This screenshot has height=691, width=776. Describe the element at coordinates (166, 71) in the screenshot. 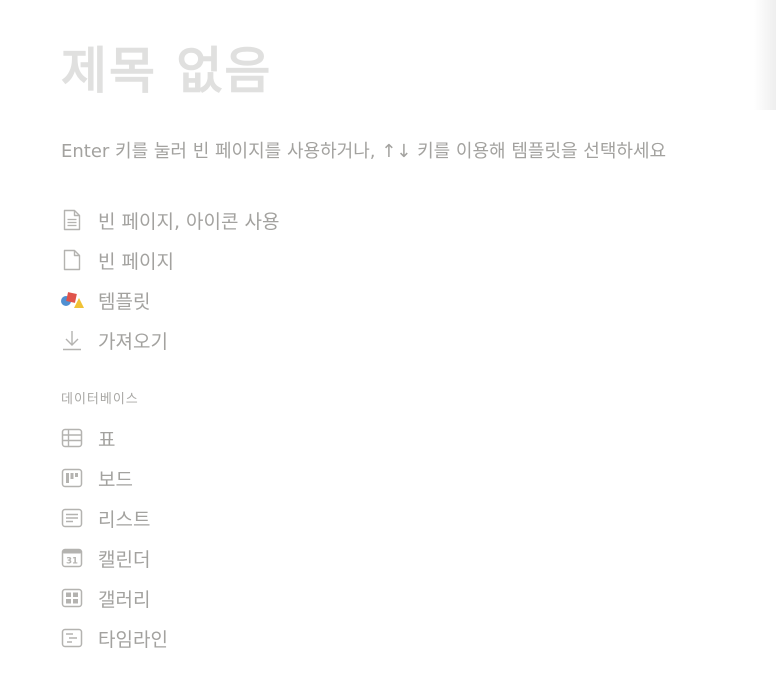

I see `page-title: 제목 없음` at that location.